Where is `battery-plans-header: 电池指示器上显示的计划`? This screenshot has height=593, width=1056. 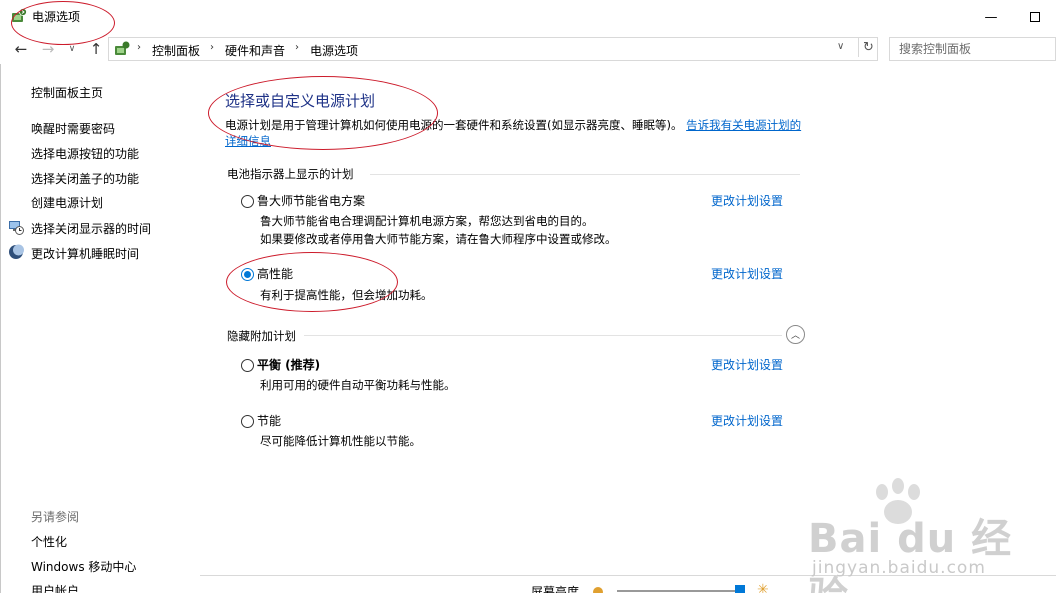
battery-plans-header: 电池指示器上显示的计划 is located at coordinates (290, 174).